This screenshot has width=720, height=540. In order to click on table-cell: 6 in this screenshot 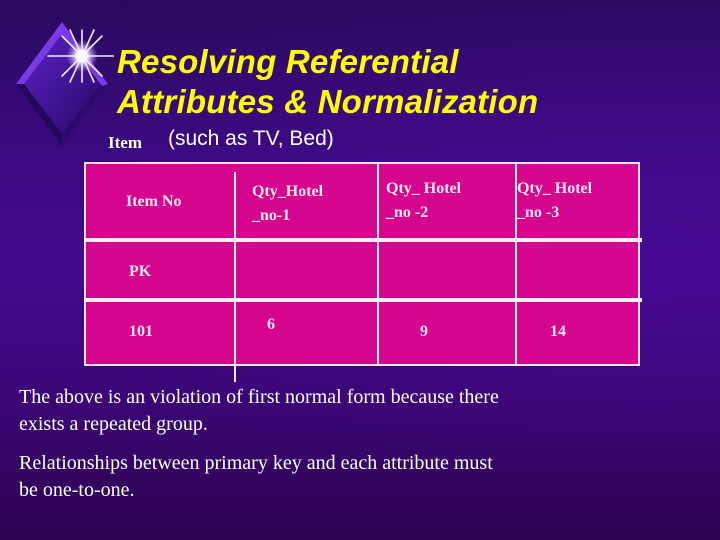, I will do `click(271, 324)`.